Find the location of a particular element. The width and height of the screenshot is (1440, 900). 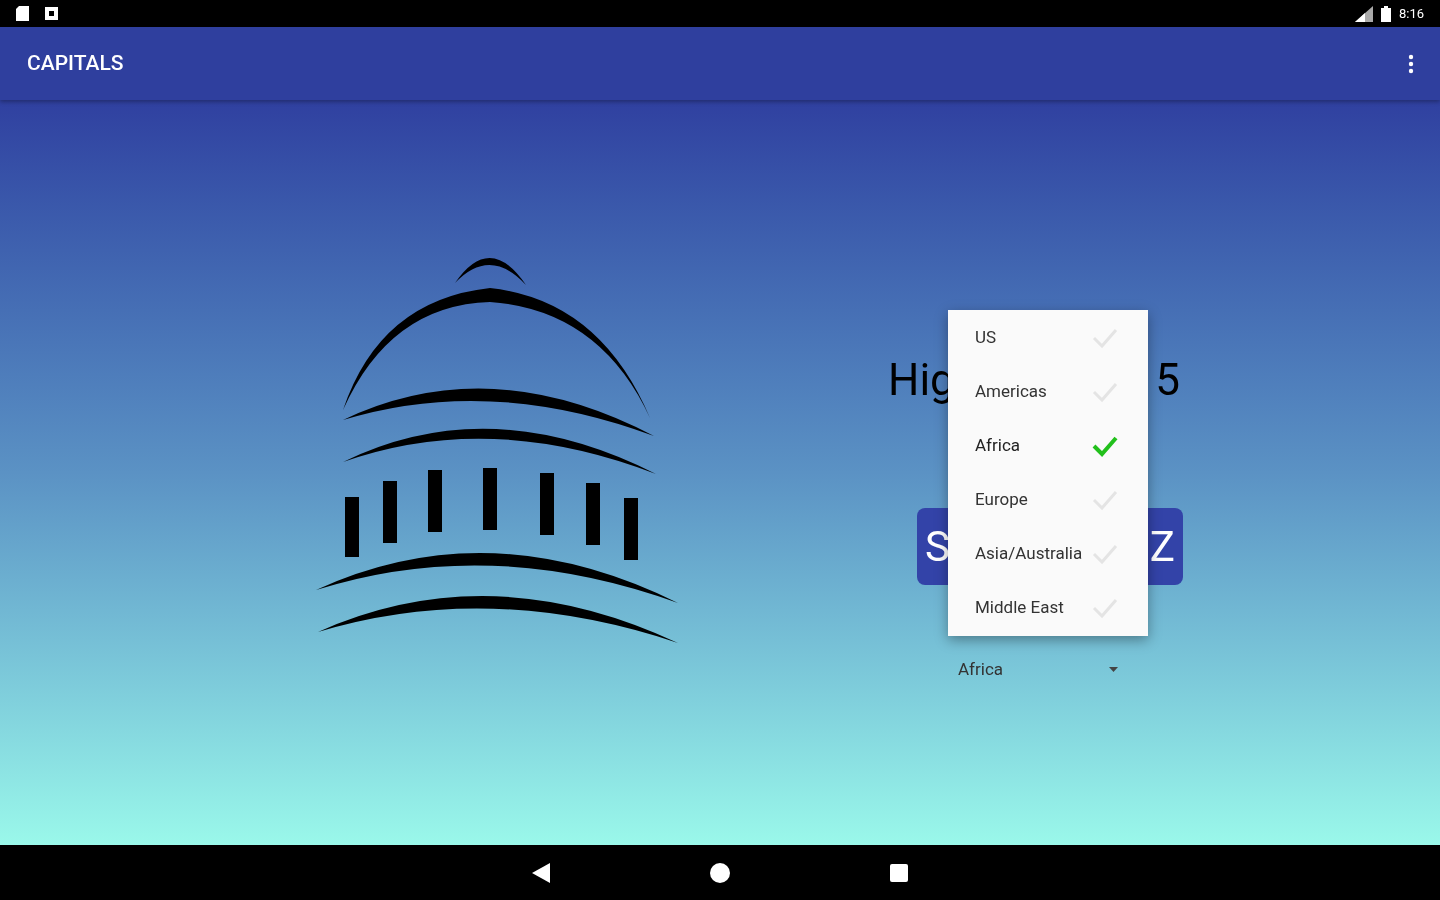

dropdown-caret-icon is located at coordinates (1113, 670).